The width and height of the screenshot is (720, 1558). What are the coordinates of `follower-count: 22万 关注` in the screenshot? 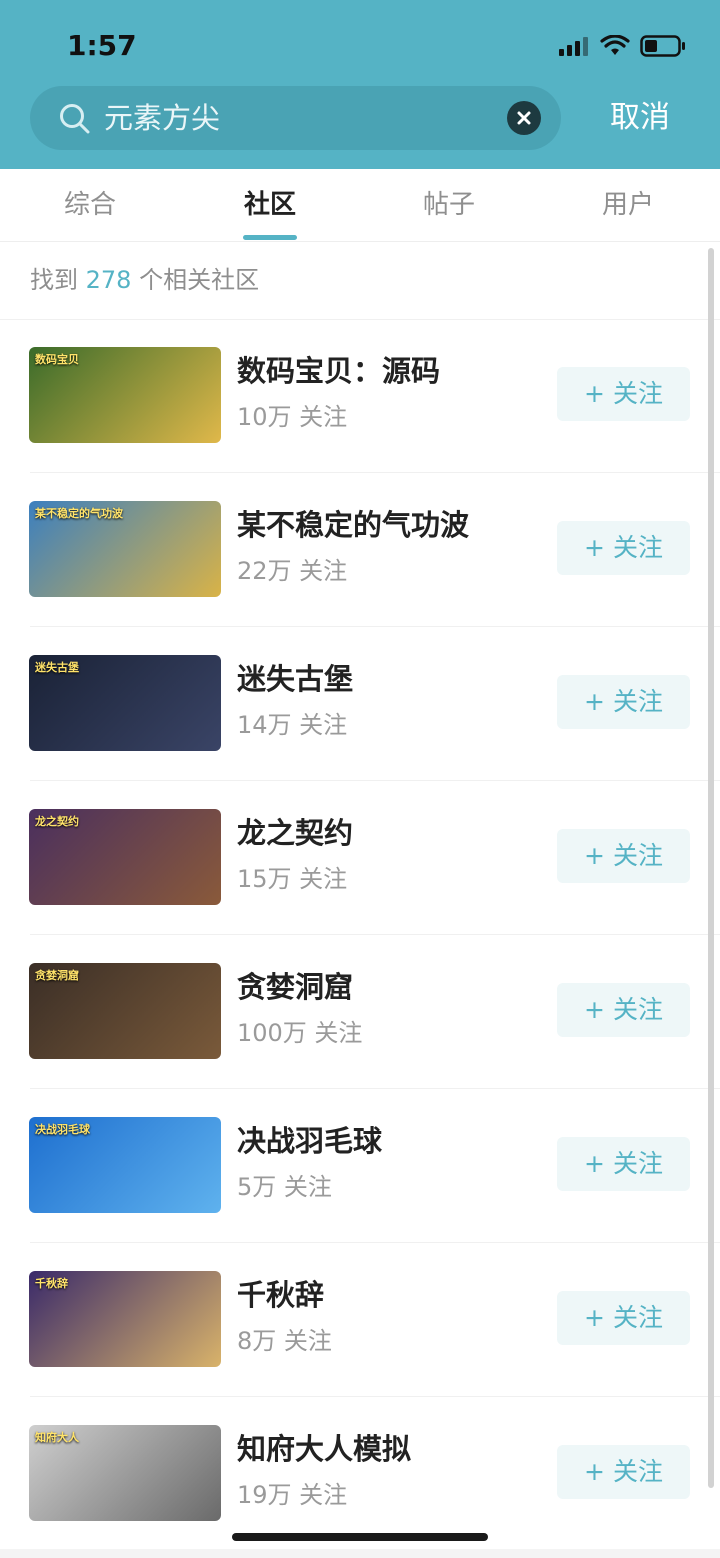 It's located at (292, 571).